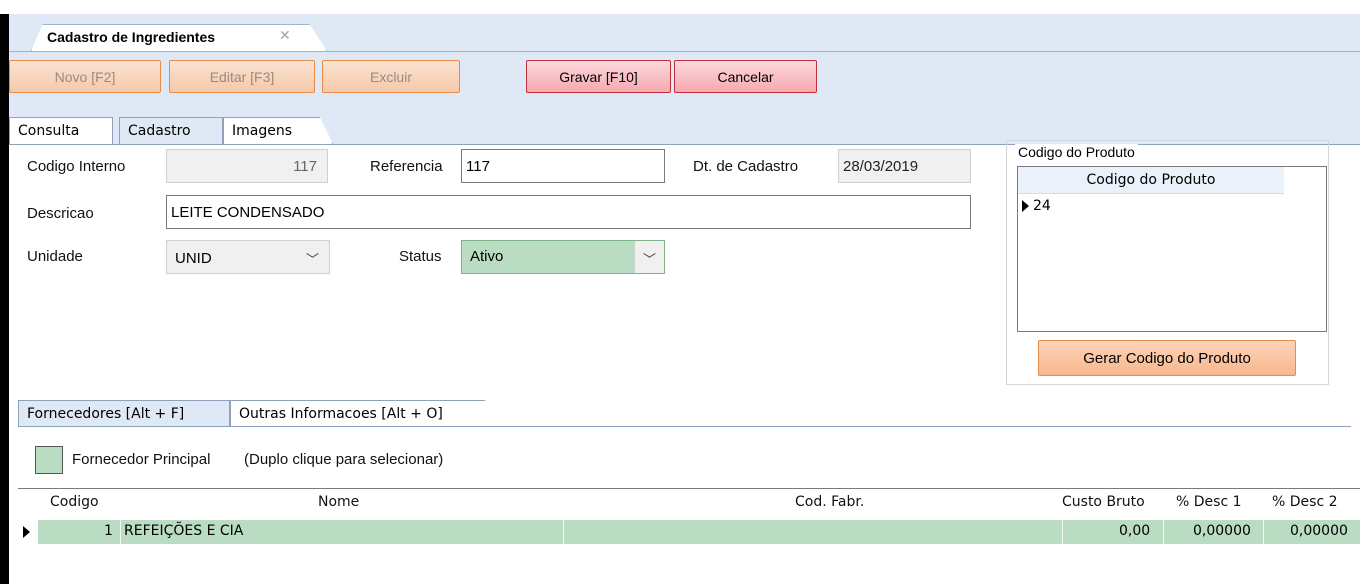 The image size is (1360, 584). Describe the element at coordinates (1319, 531) in the screenshot. I see `cell-desc2: 0,00000` at that location.